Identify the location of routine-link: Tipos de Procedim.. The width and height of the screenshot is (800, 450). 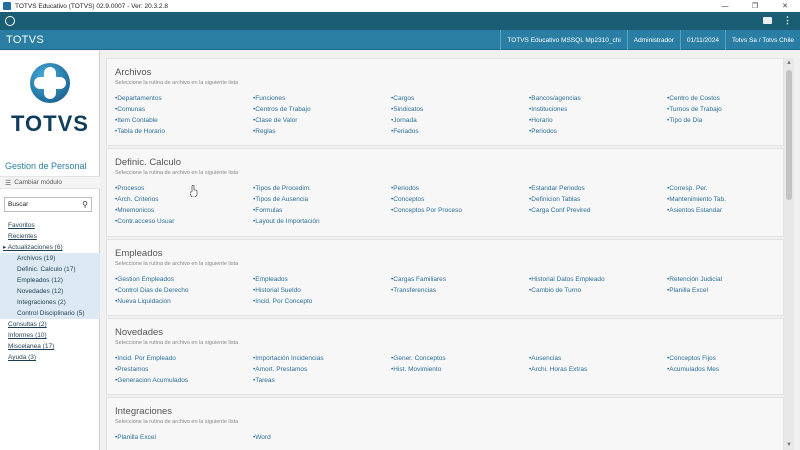
(322, 188).